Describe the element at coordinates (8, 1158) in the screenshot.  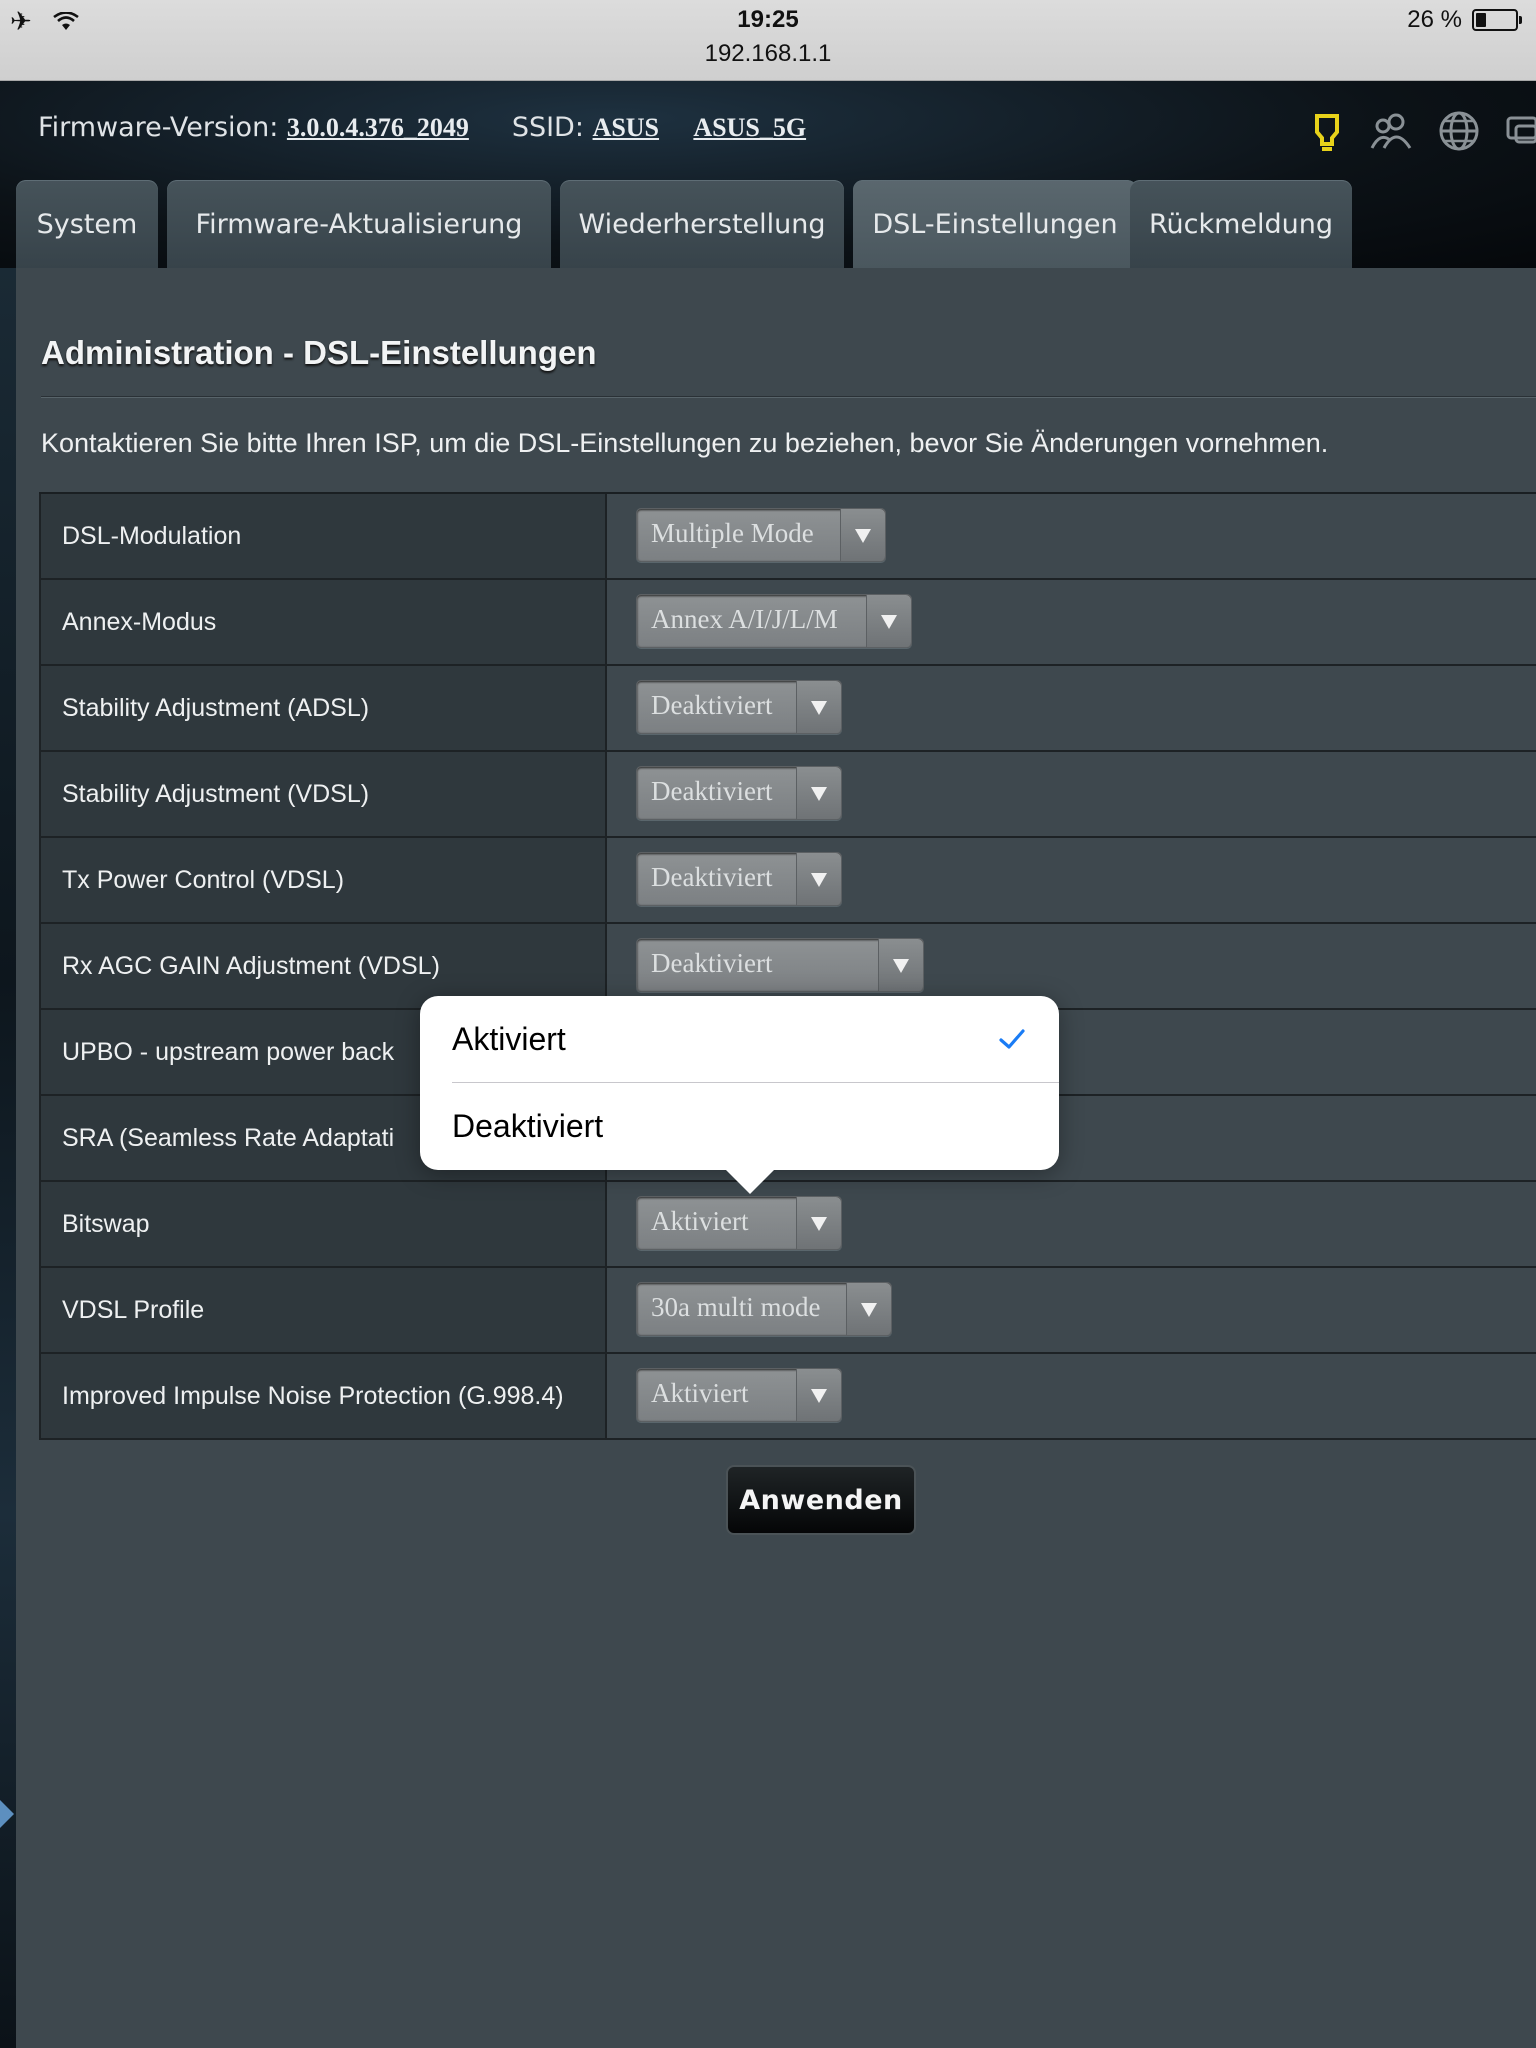
I see `left-side-strip` at that location.